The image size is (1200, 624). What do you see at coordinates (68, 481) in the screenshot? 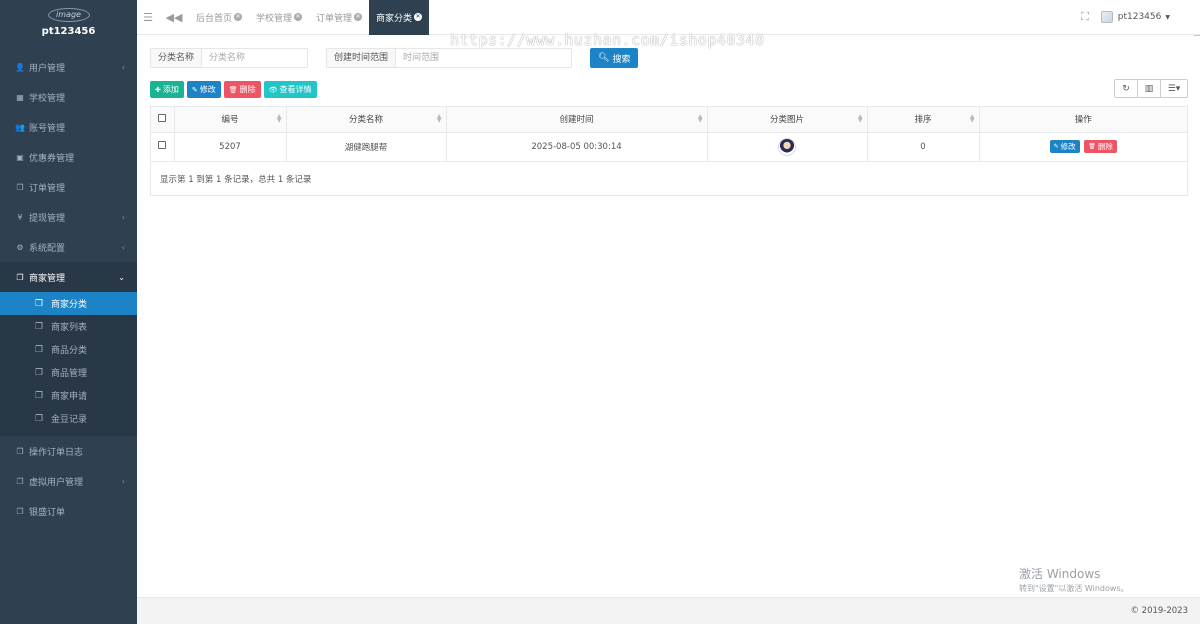
I see `sidebar-item: ❐ 虚拟用户管理 ‹` at bounding box center [68, 481].